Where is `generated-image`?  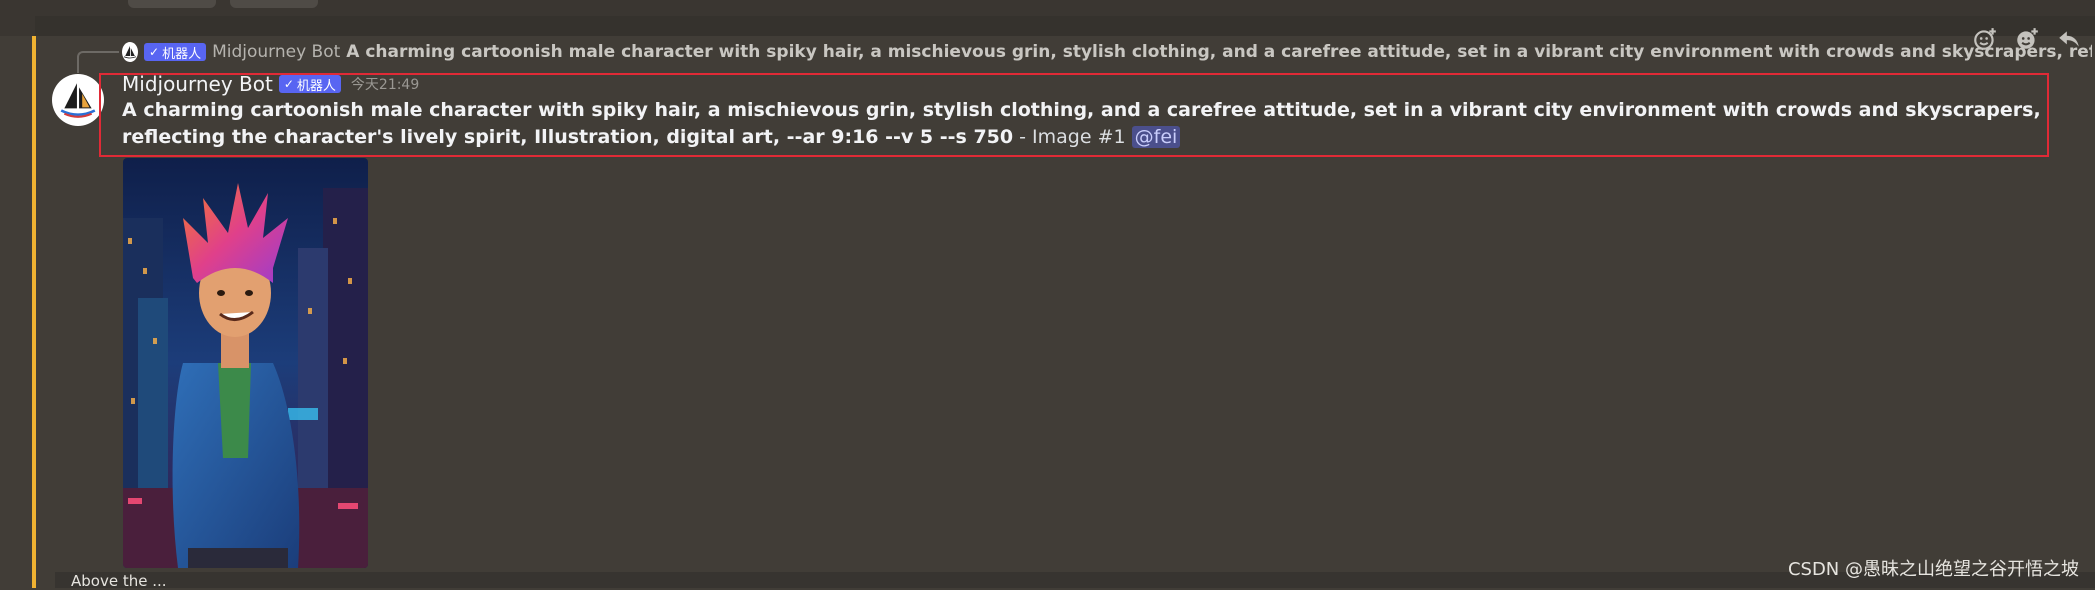 generated-image is located at coordinates (245, 363).